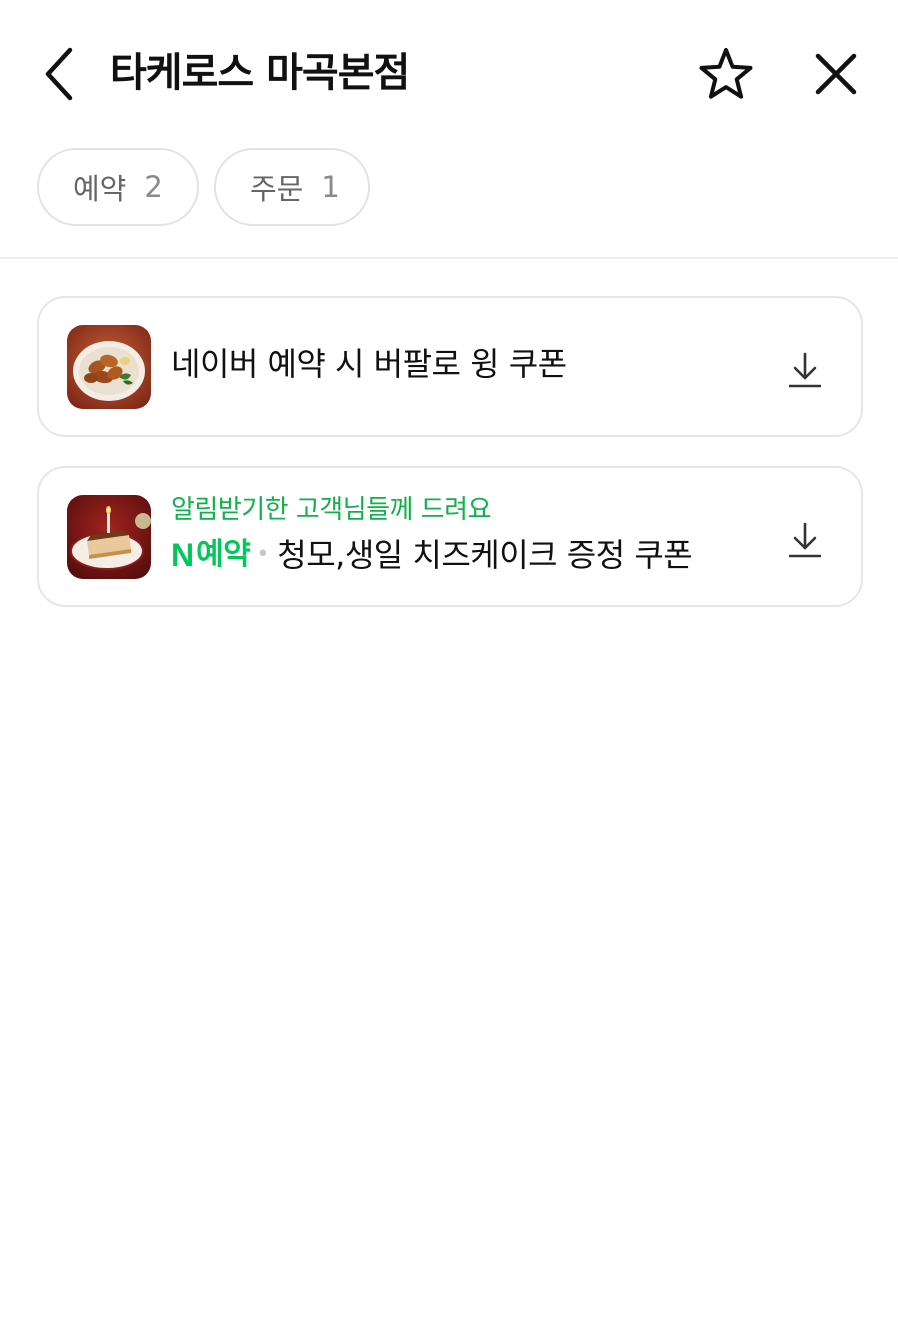 This screenshot has height=1343, width=898. Describe the element at coordinates (153, 187) in the screenshot. I see `tab-count: 2` at that location.